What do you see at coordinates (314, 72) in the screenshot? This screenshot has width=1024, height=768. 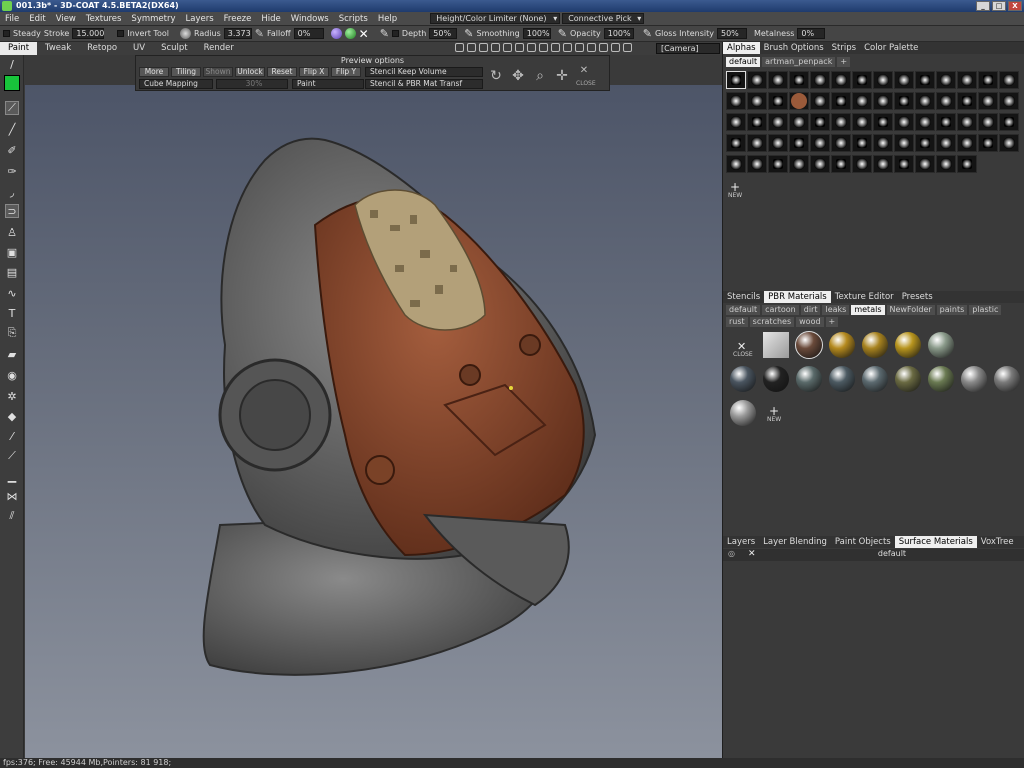 I see `flip-x-button: Flip X` at bounding box center [314, 72].